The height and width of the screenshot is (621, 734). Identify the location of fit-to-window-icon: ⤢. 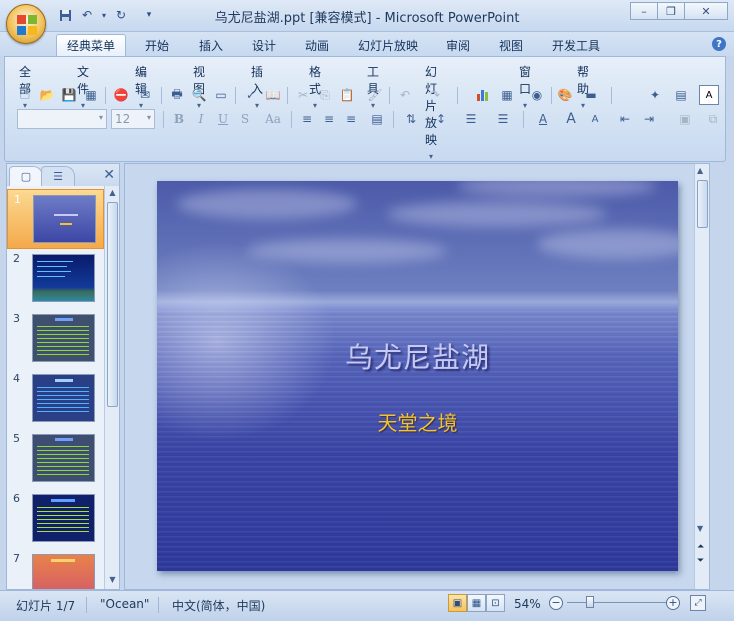
(698, 603).